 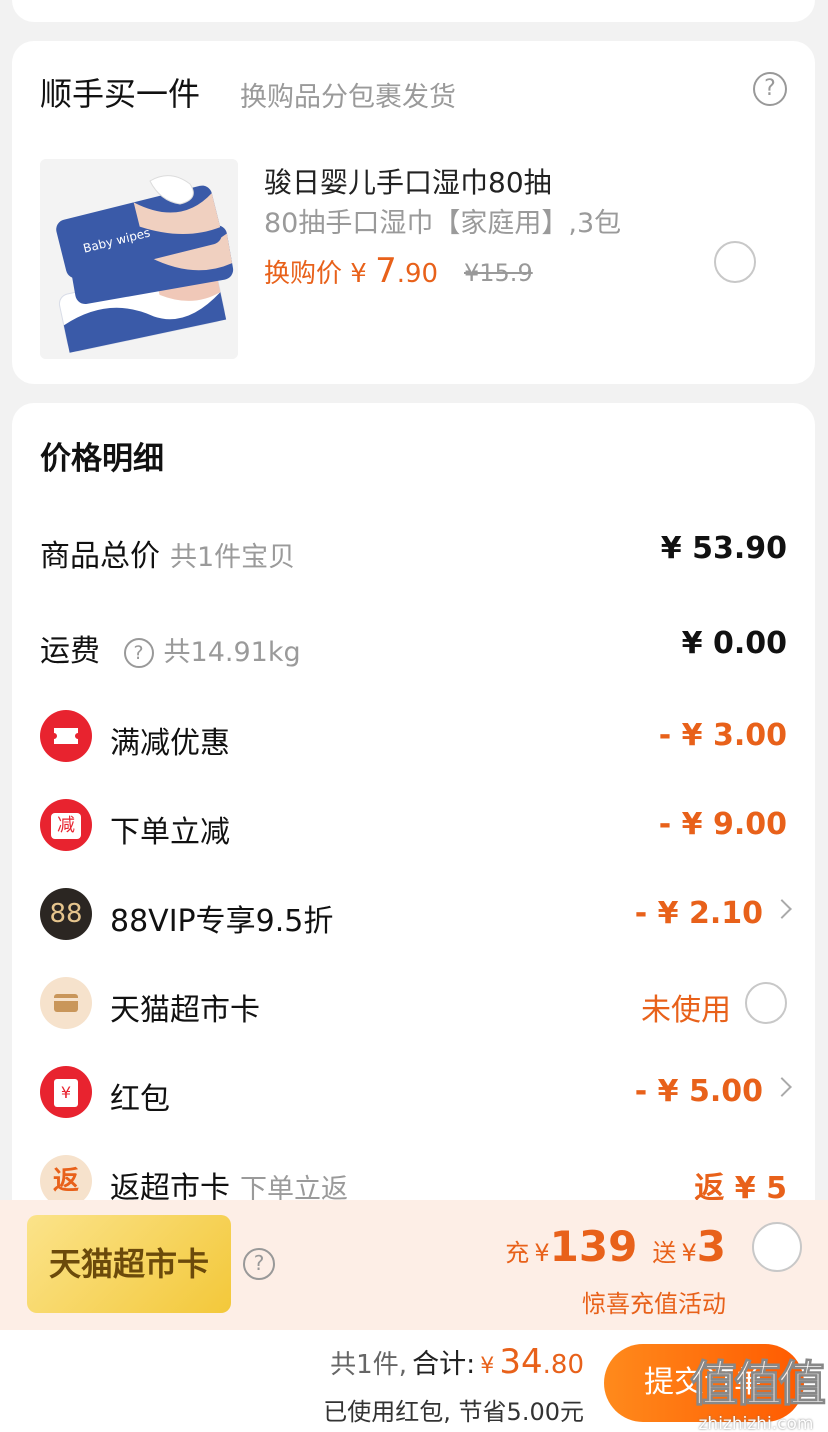 I want to click on product-name: 骏日婴儿手口湿巾80抽, so click(x=408, y=181).